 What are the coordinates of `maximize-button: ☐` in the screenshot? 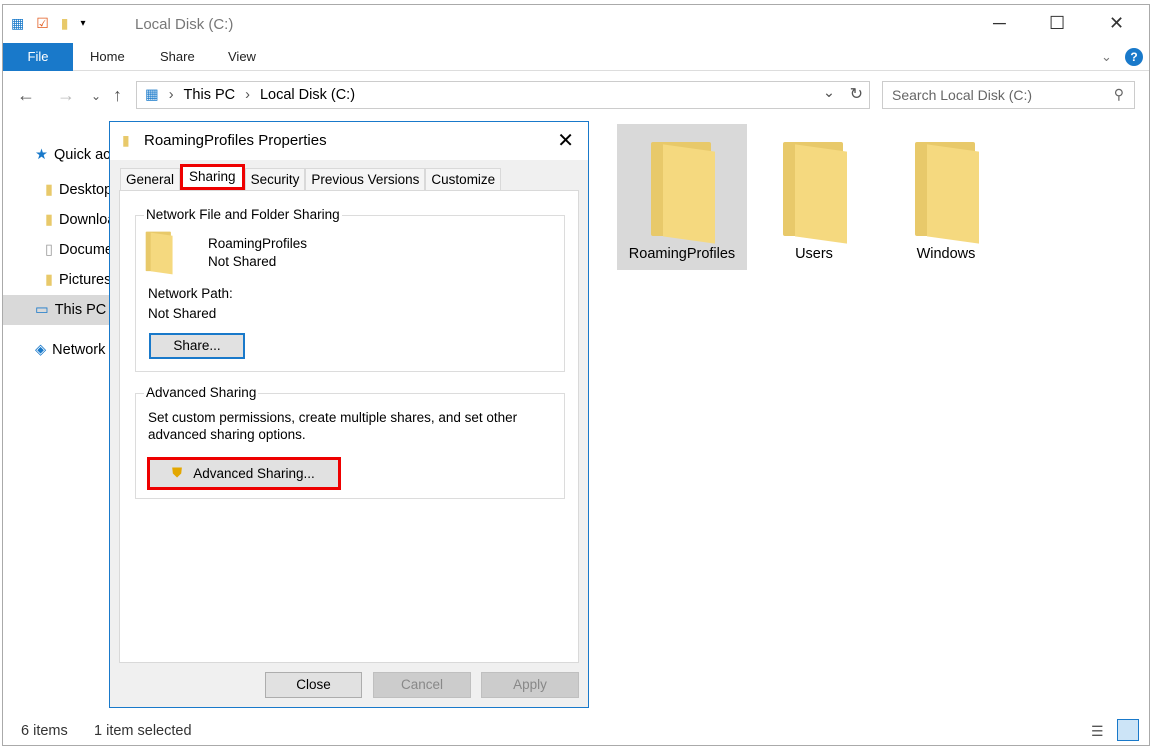 It's located at (1057, 23).